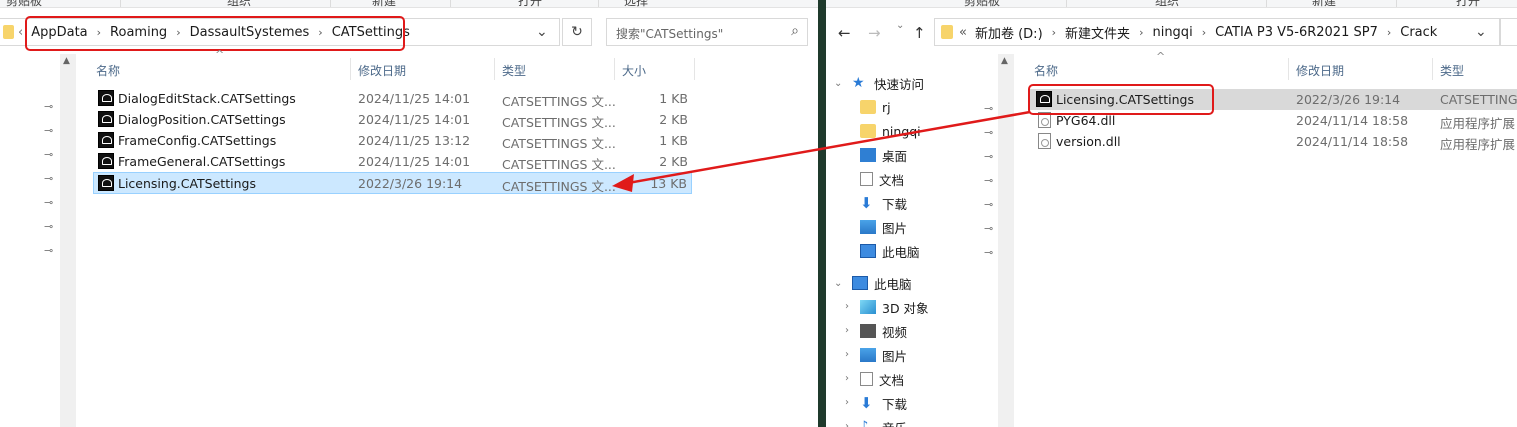  I want to click on arrowhead-icon, so click(623, 183).